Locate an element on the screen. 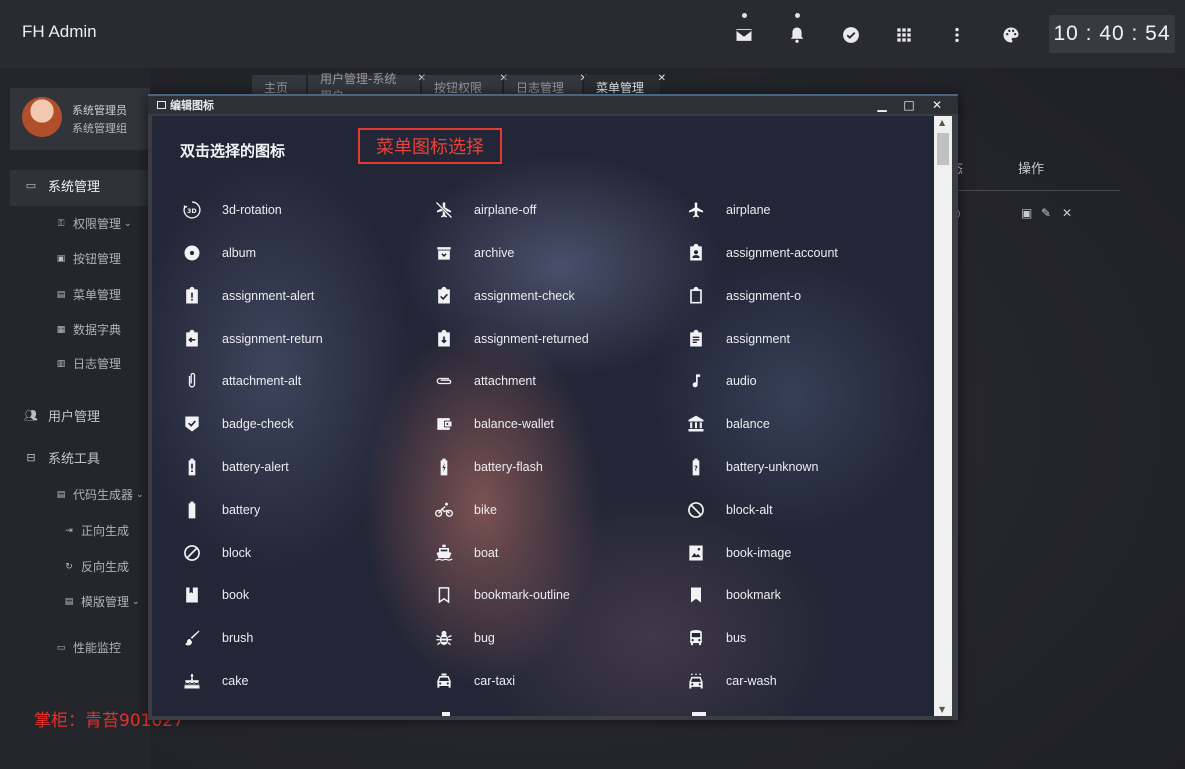  scroll-up-arrow-icon: ▲ is located at coordinates (942, 122).